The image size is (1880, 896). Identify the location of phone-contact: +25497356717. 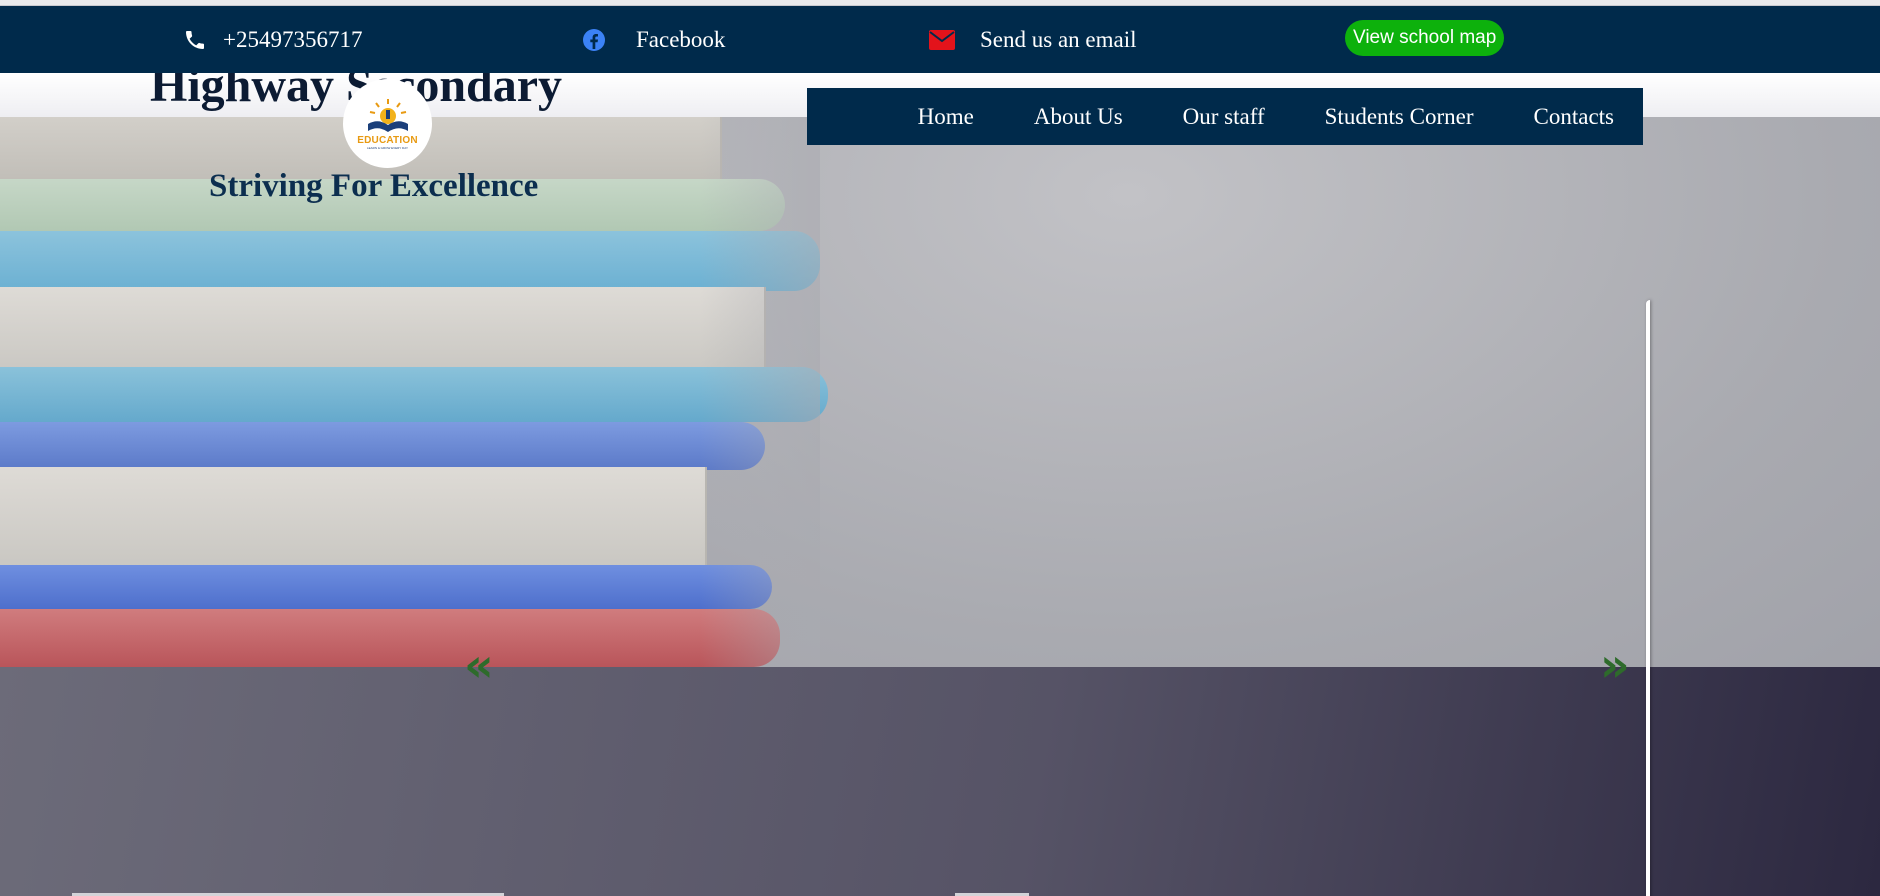
(272, 39).